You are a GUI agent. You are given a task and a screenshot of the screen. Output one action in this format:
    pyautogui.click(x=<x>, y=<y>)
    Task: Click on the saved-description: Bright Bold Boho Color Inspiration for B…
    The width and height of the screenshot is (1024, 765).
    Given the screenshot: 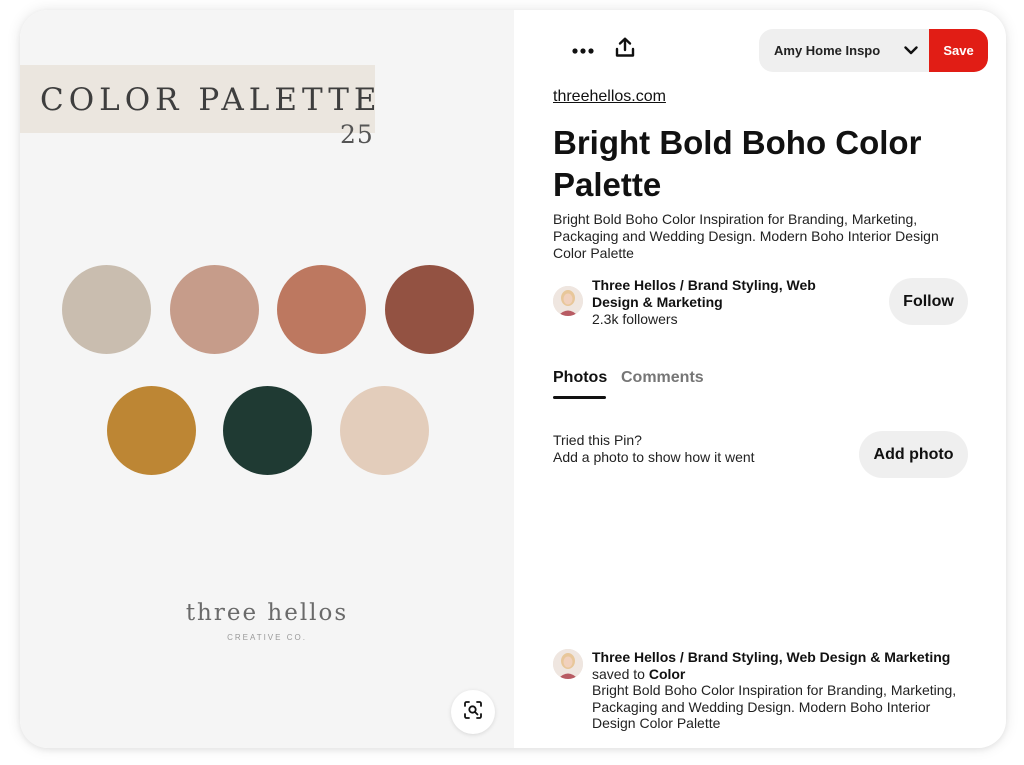 What is the action you would take?
    pyautogui.click(x=774, y=706)
    